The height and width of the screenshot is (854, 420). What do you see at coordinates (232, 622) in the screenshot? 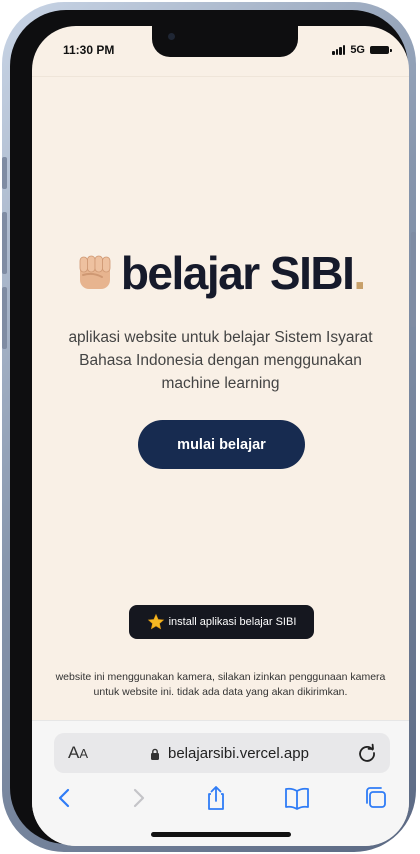
I see `install-label: install aplikasi belajar SIBI` at bounding box center [232, 622].